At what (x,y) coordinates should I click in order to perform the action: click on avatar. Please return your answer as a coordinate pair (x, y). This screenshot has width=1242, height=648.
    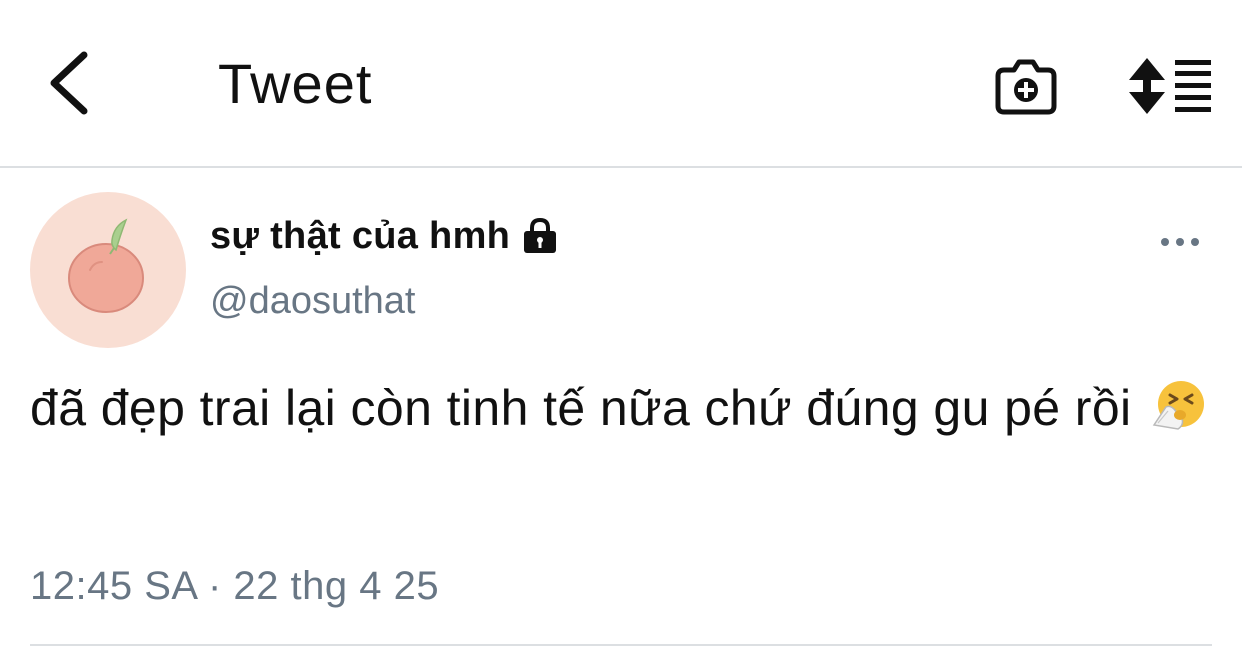
    Looking at the image, I should click on (108, 270).